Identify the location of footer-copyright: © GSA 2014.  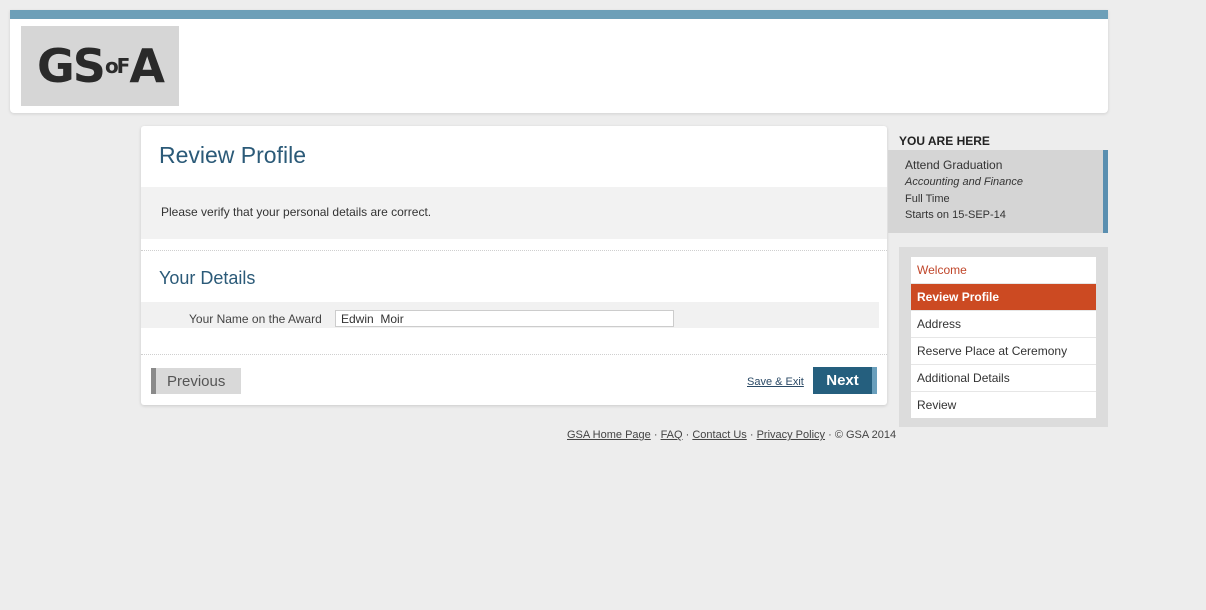
(865, 435).